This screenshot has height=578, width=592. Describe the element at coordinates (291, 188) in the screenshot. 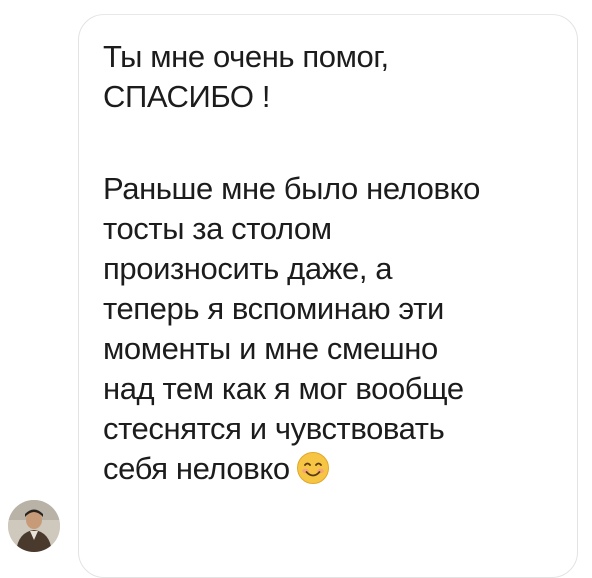

I see `message-line: Раньше мне было неловко` at that location.